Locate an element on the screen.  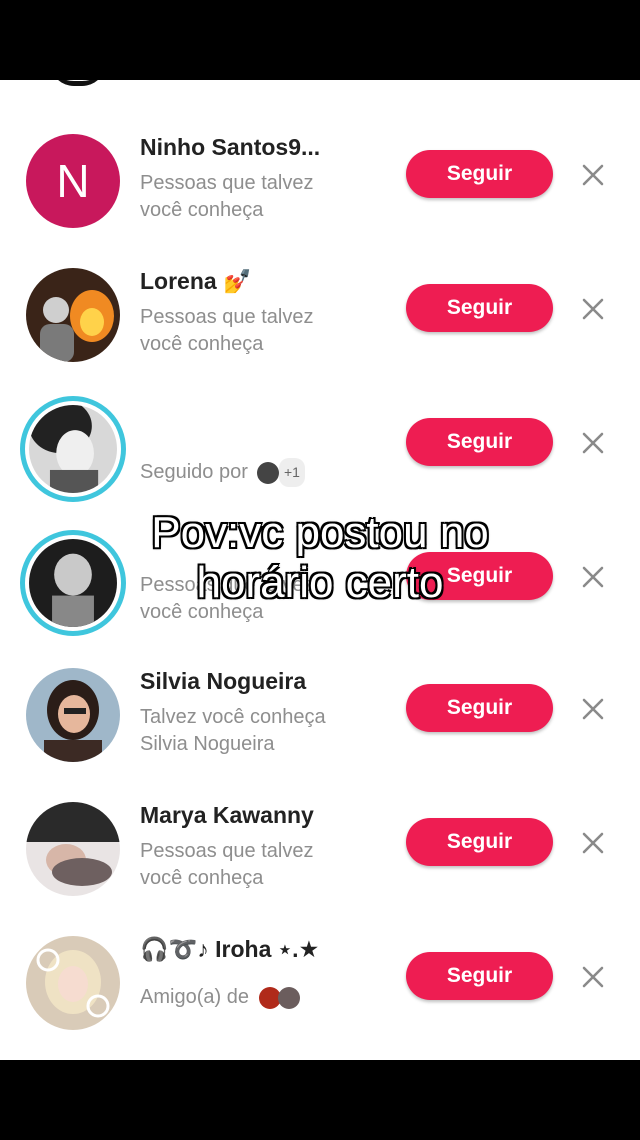
suggestion-row: 🎧➰♪ Iroha ⋆.★ Amigo(a) de Seguir is located at coordinates (320, 982).